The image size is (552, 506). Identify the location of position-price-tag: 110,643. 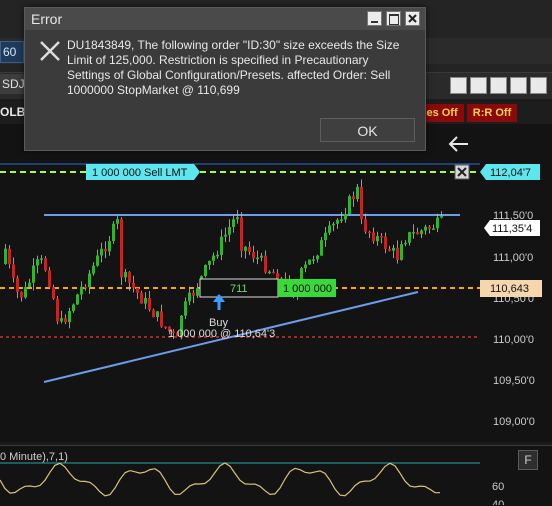
(509, 289).